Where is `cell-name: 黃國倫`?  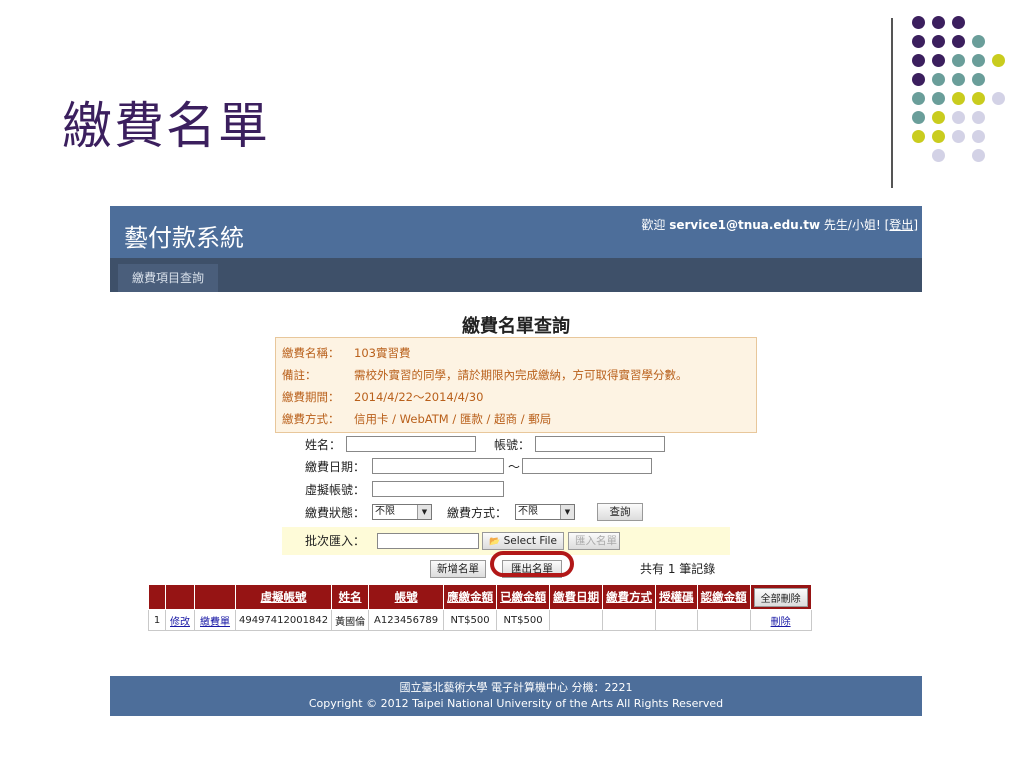
cell-name: 黃國倫 is located at coordinates (350, 620).